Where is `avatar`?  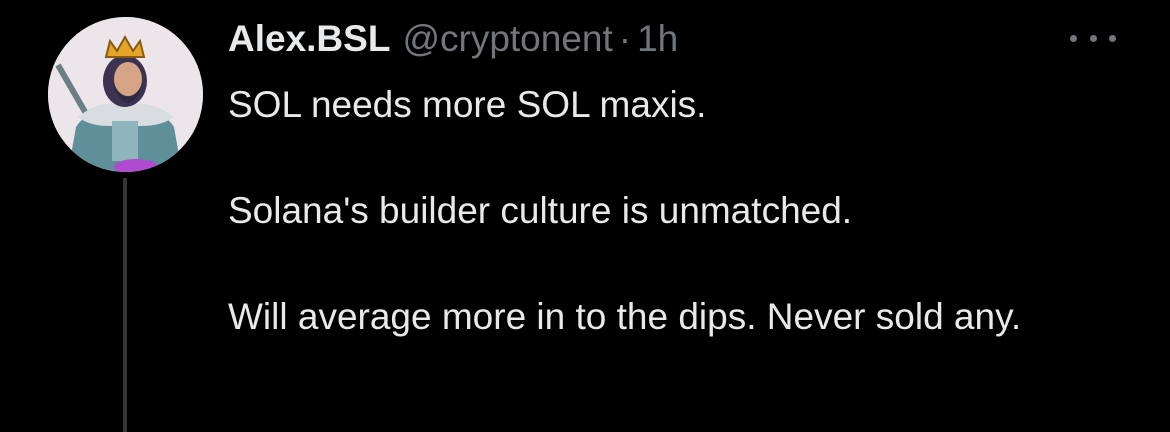 avatar is located at coordinates (125, 94).